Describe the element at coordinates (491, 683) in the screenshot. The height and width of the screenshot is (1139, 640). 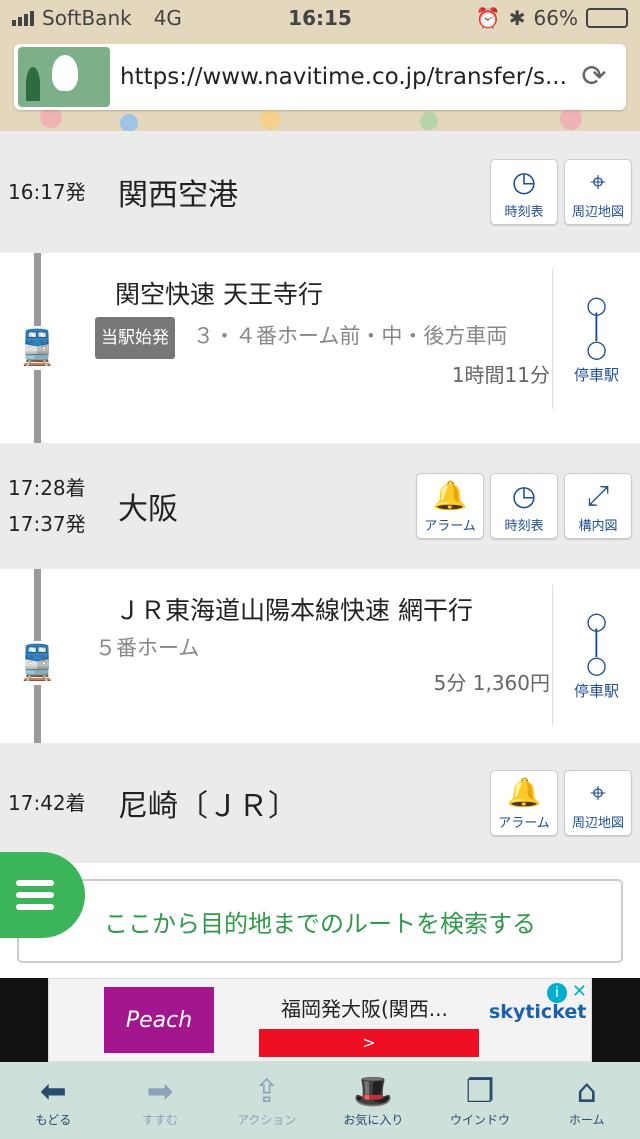
I see `segment-duration-fare: 5分 1,360円` at that location.